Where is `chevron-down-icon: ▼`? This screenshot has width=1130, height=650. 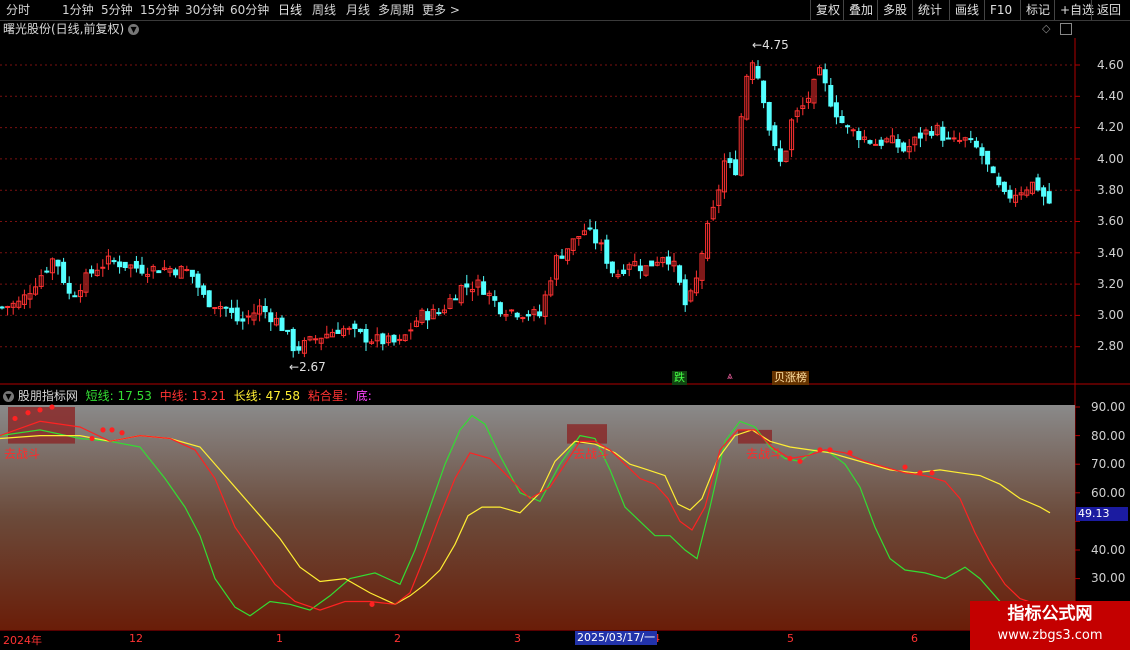
chevron-down-icon: ▼ is located at coordinates (8, 396).